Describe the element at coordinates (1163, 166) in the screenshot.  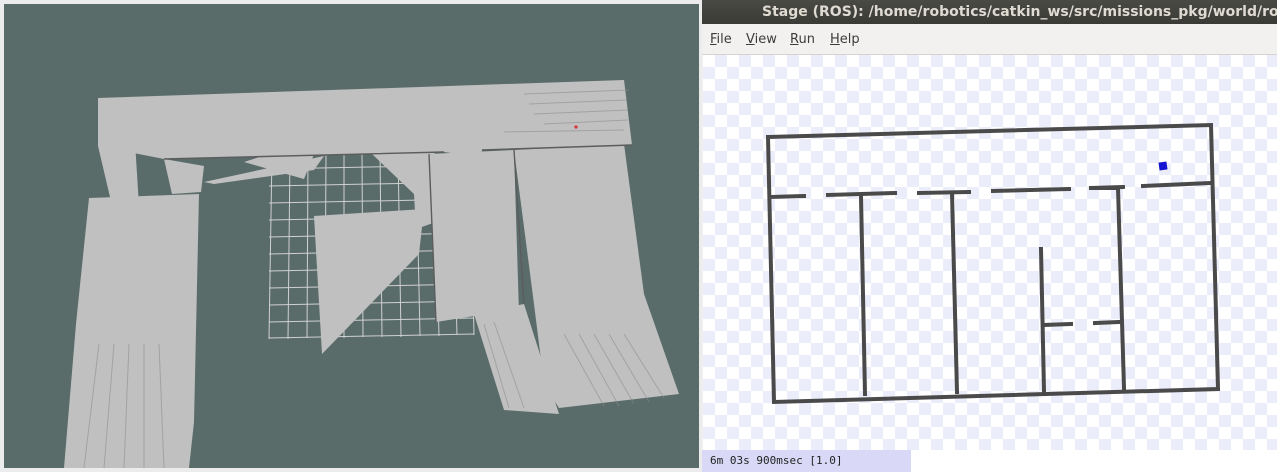
I see `robot` at that location.